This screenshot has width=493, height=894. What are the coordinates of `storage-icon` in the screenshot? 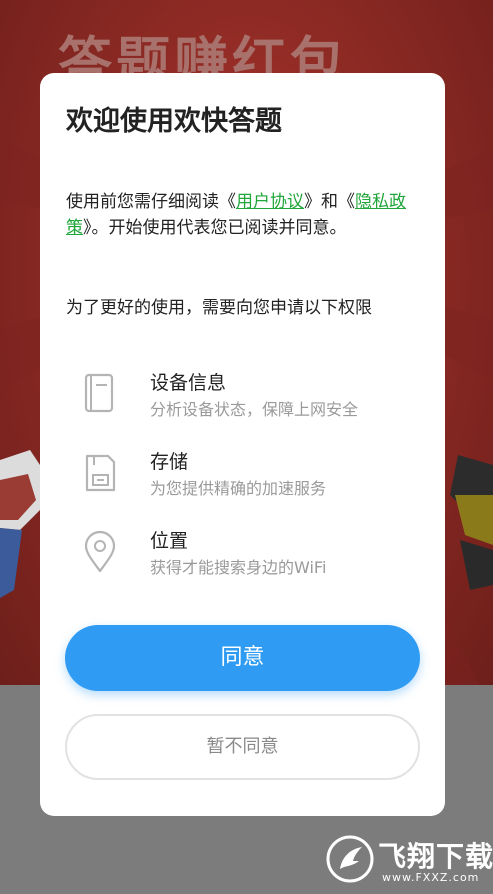 It's located at (100, 473).